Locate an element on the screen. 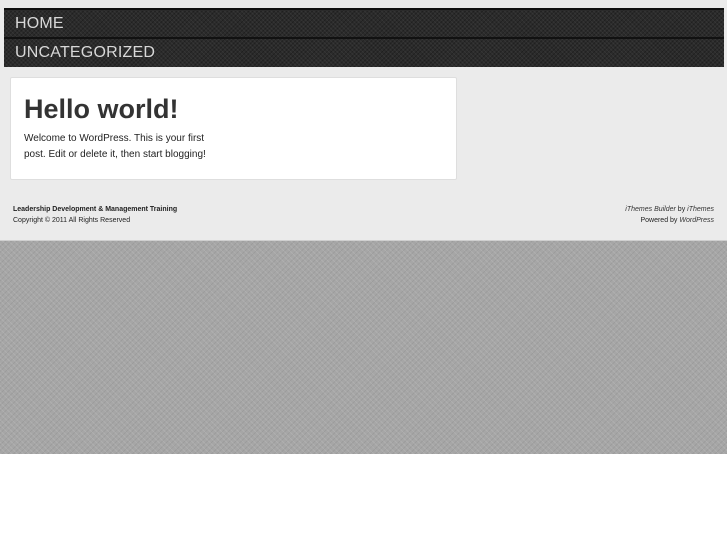  wordpress-link: WordPress is located at coordinates (696, 220).